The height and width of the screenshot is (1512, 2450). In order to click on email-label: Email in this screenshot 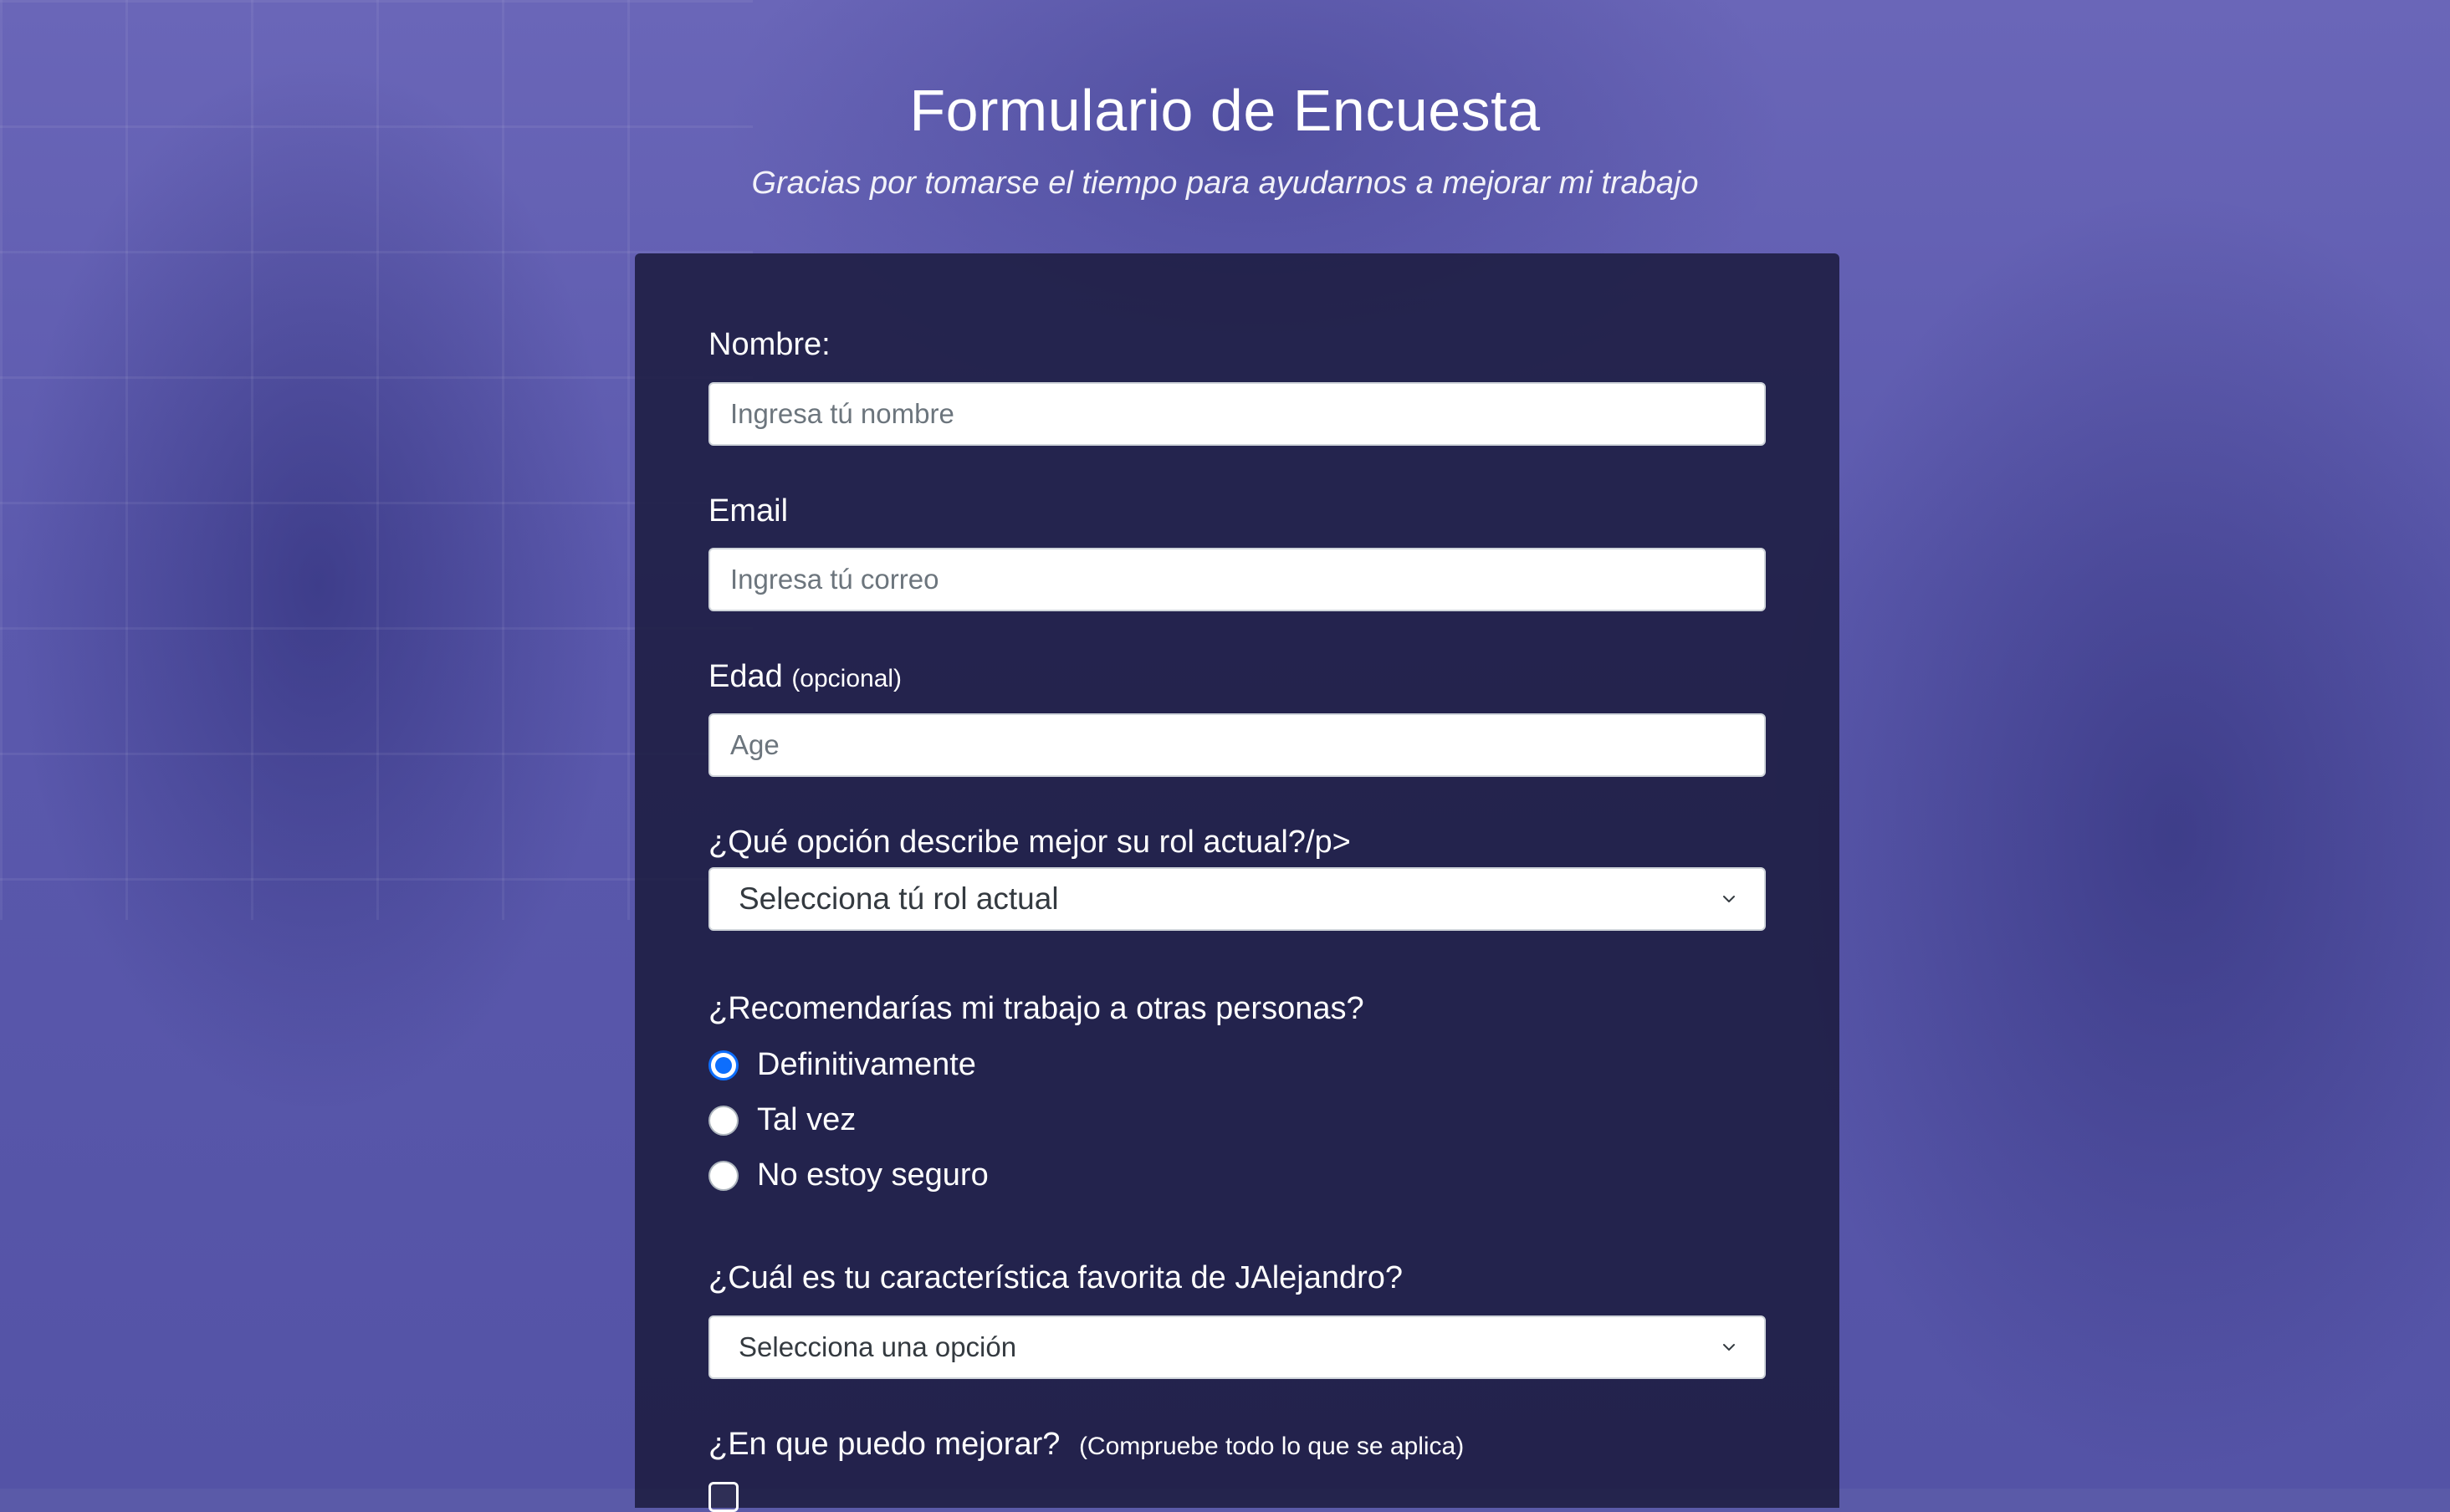, I will do `click(748, 511)`.